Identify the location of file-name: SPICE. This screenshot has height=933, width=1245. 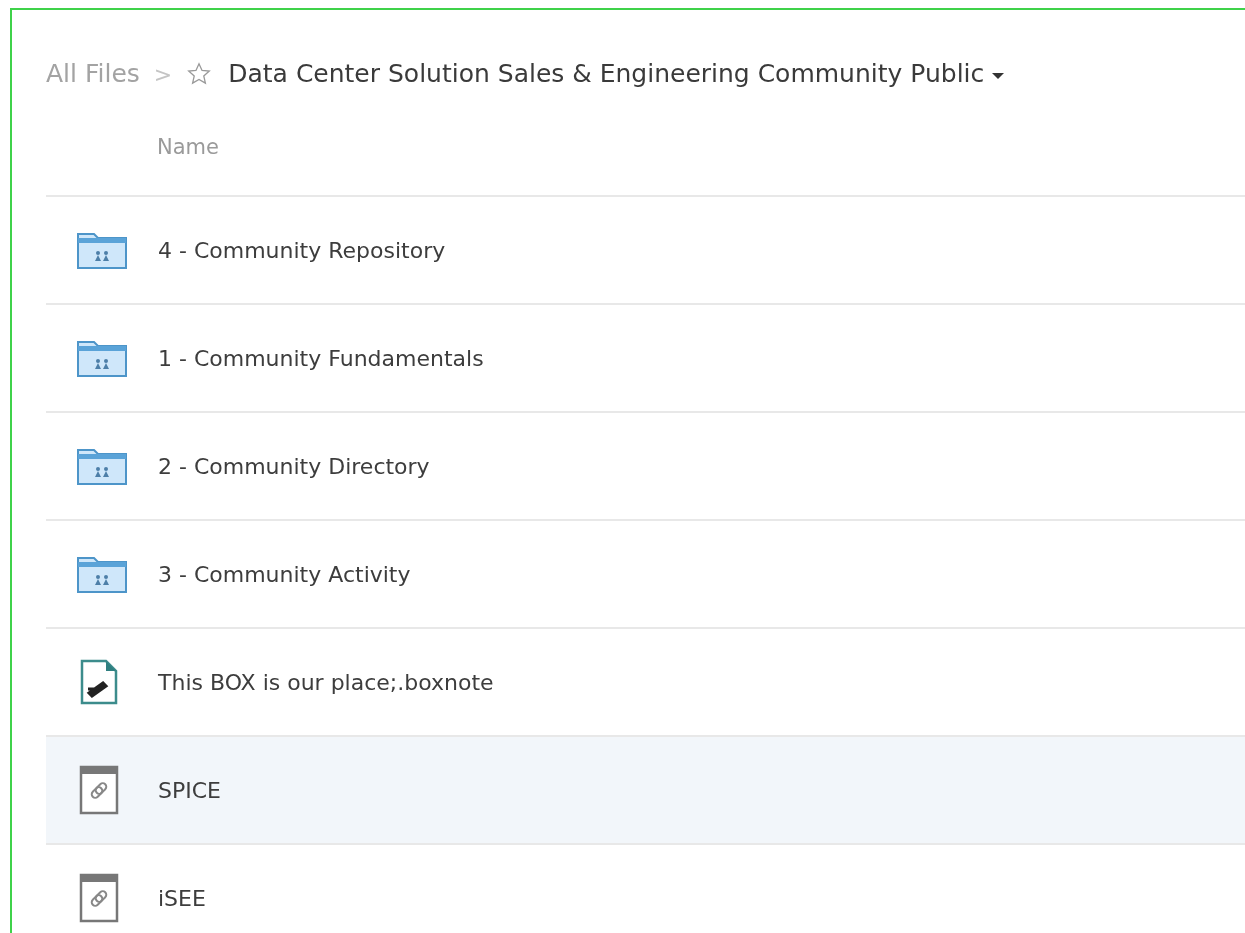
(189, 790).